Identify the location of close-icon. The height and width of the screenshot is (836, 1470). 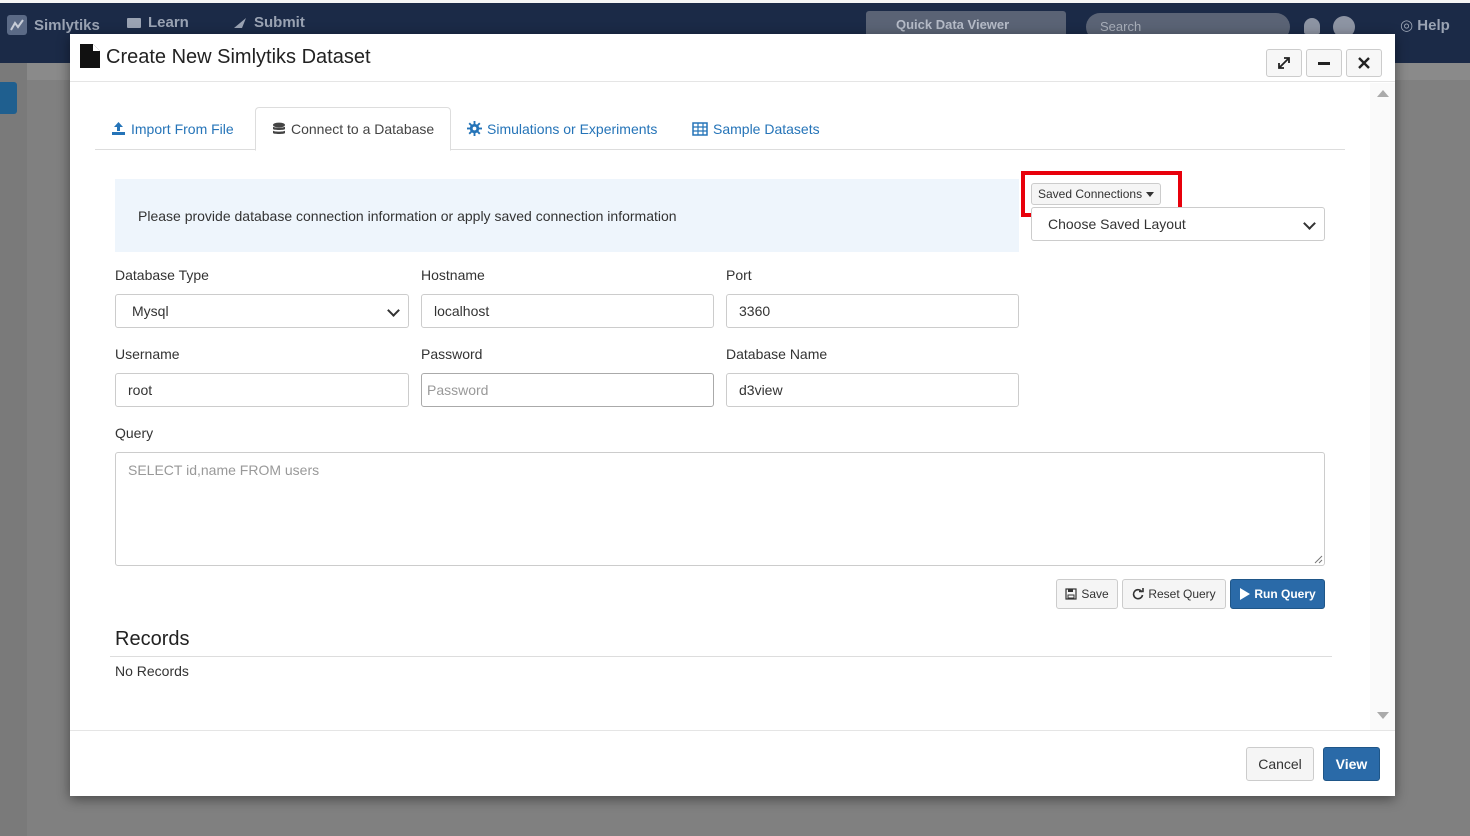
(1364, 63).